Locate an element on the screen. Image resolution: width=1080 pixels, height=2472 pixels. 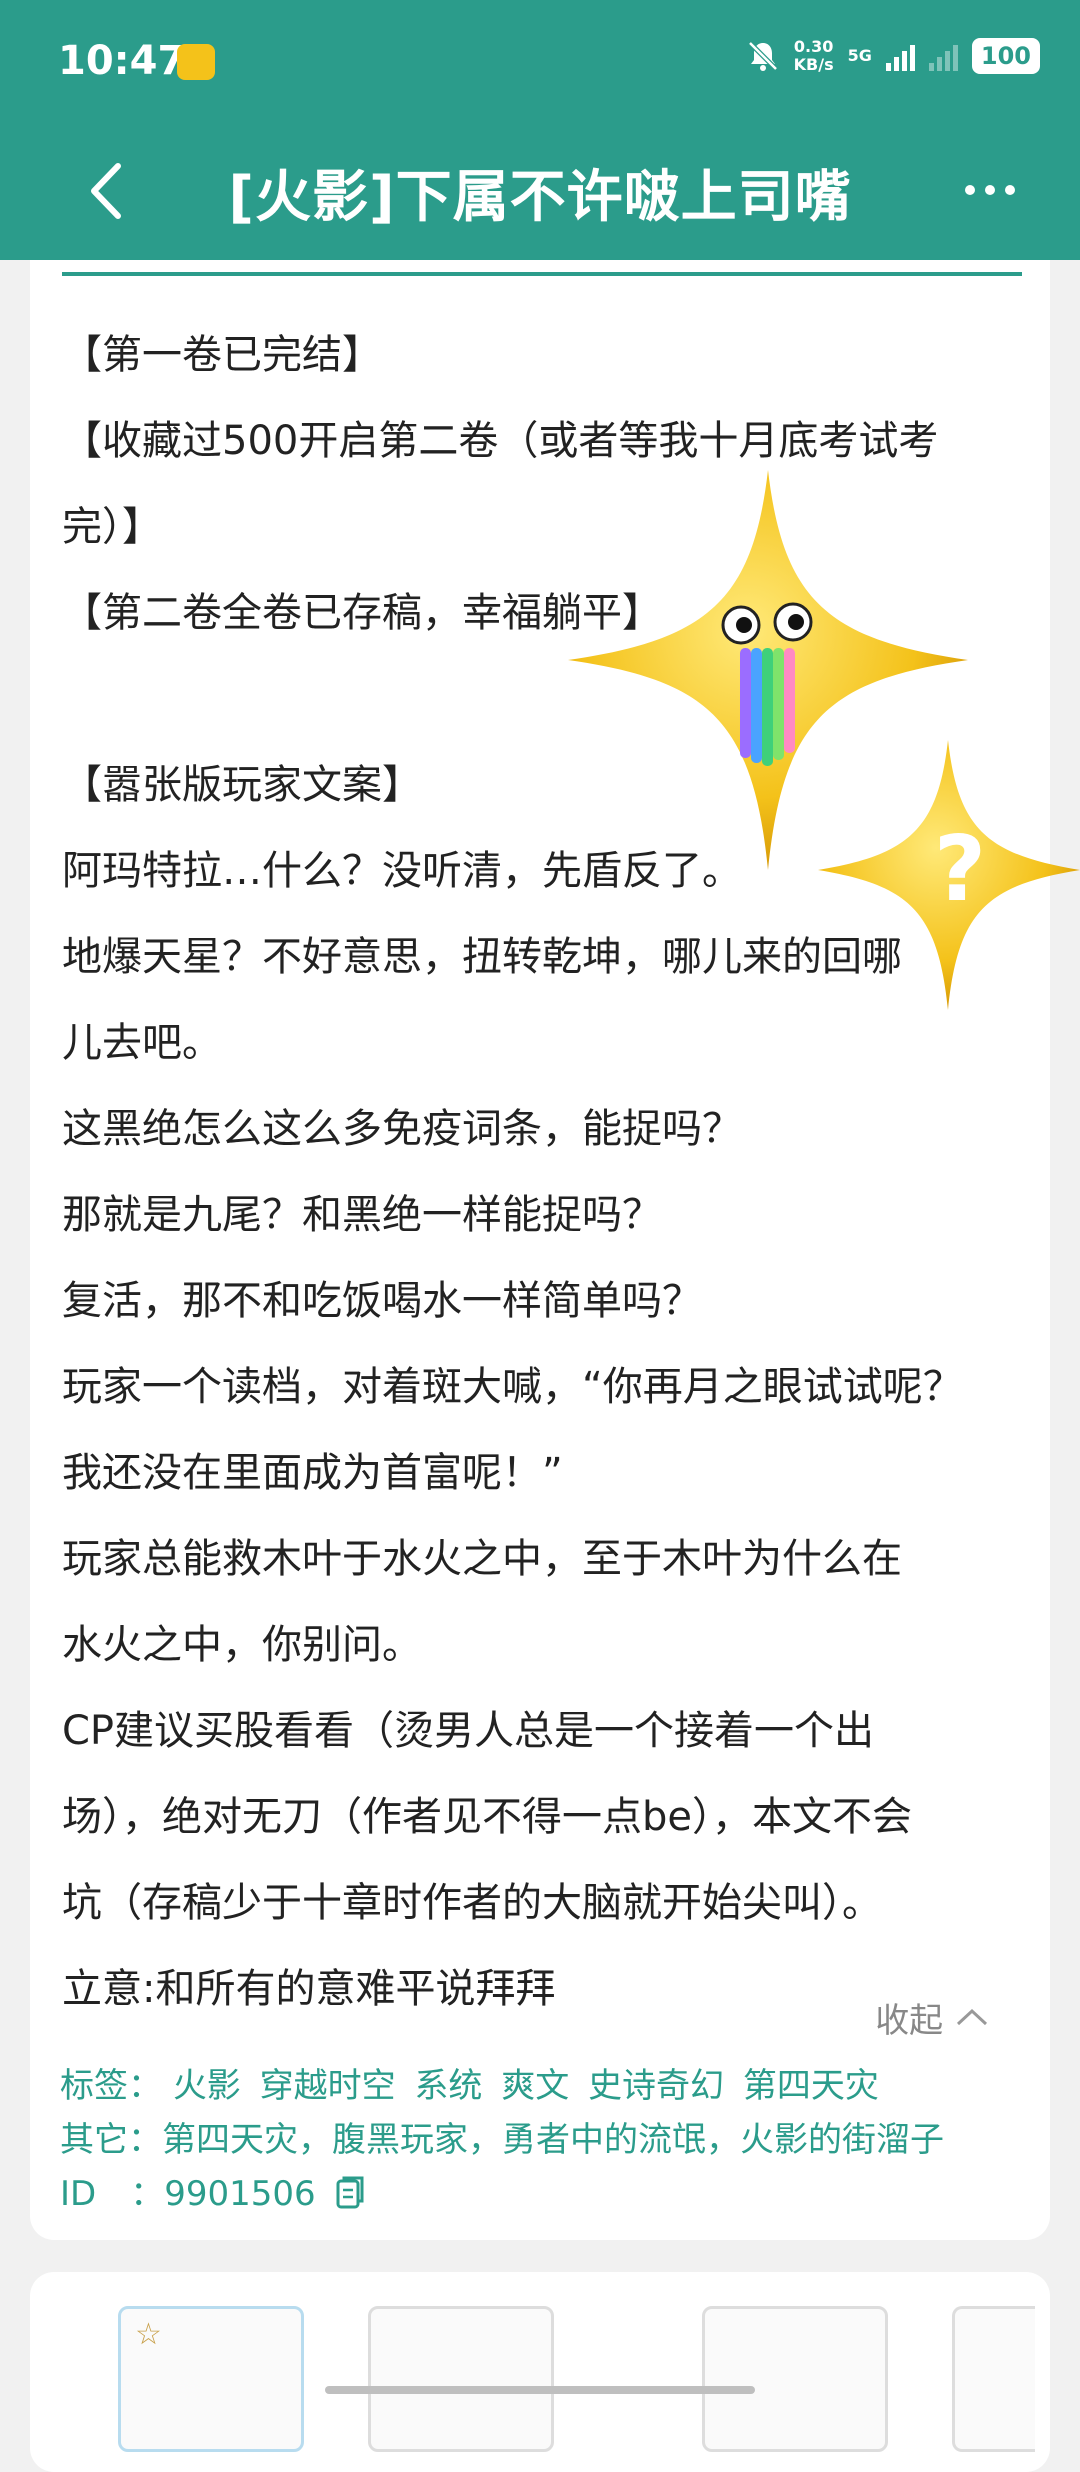
id-value: 9901506 is located at coordinates (240, 2194).